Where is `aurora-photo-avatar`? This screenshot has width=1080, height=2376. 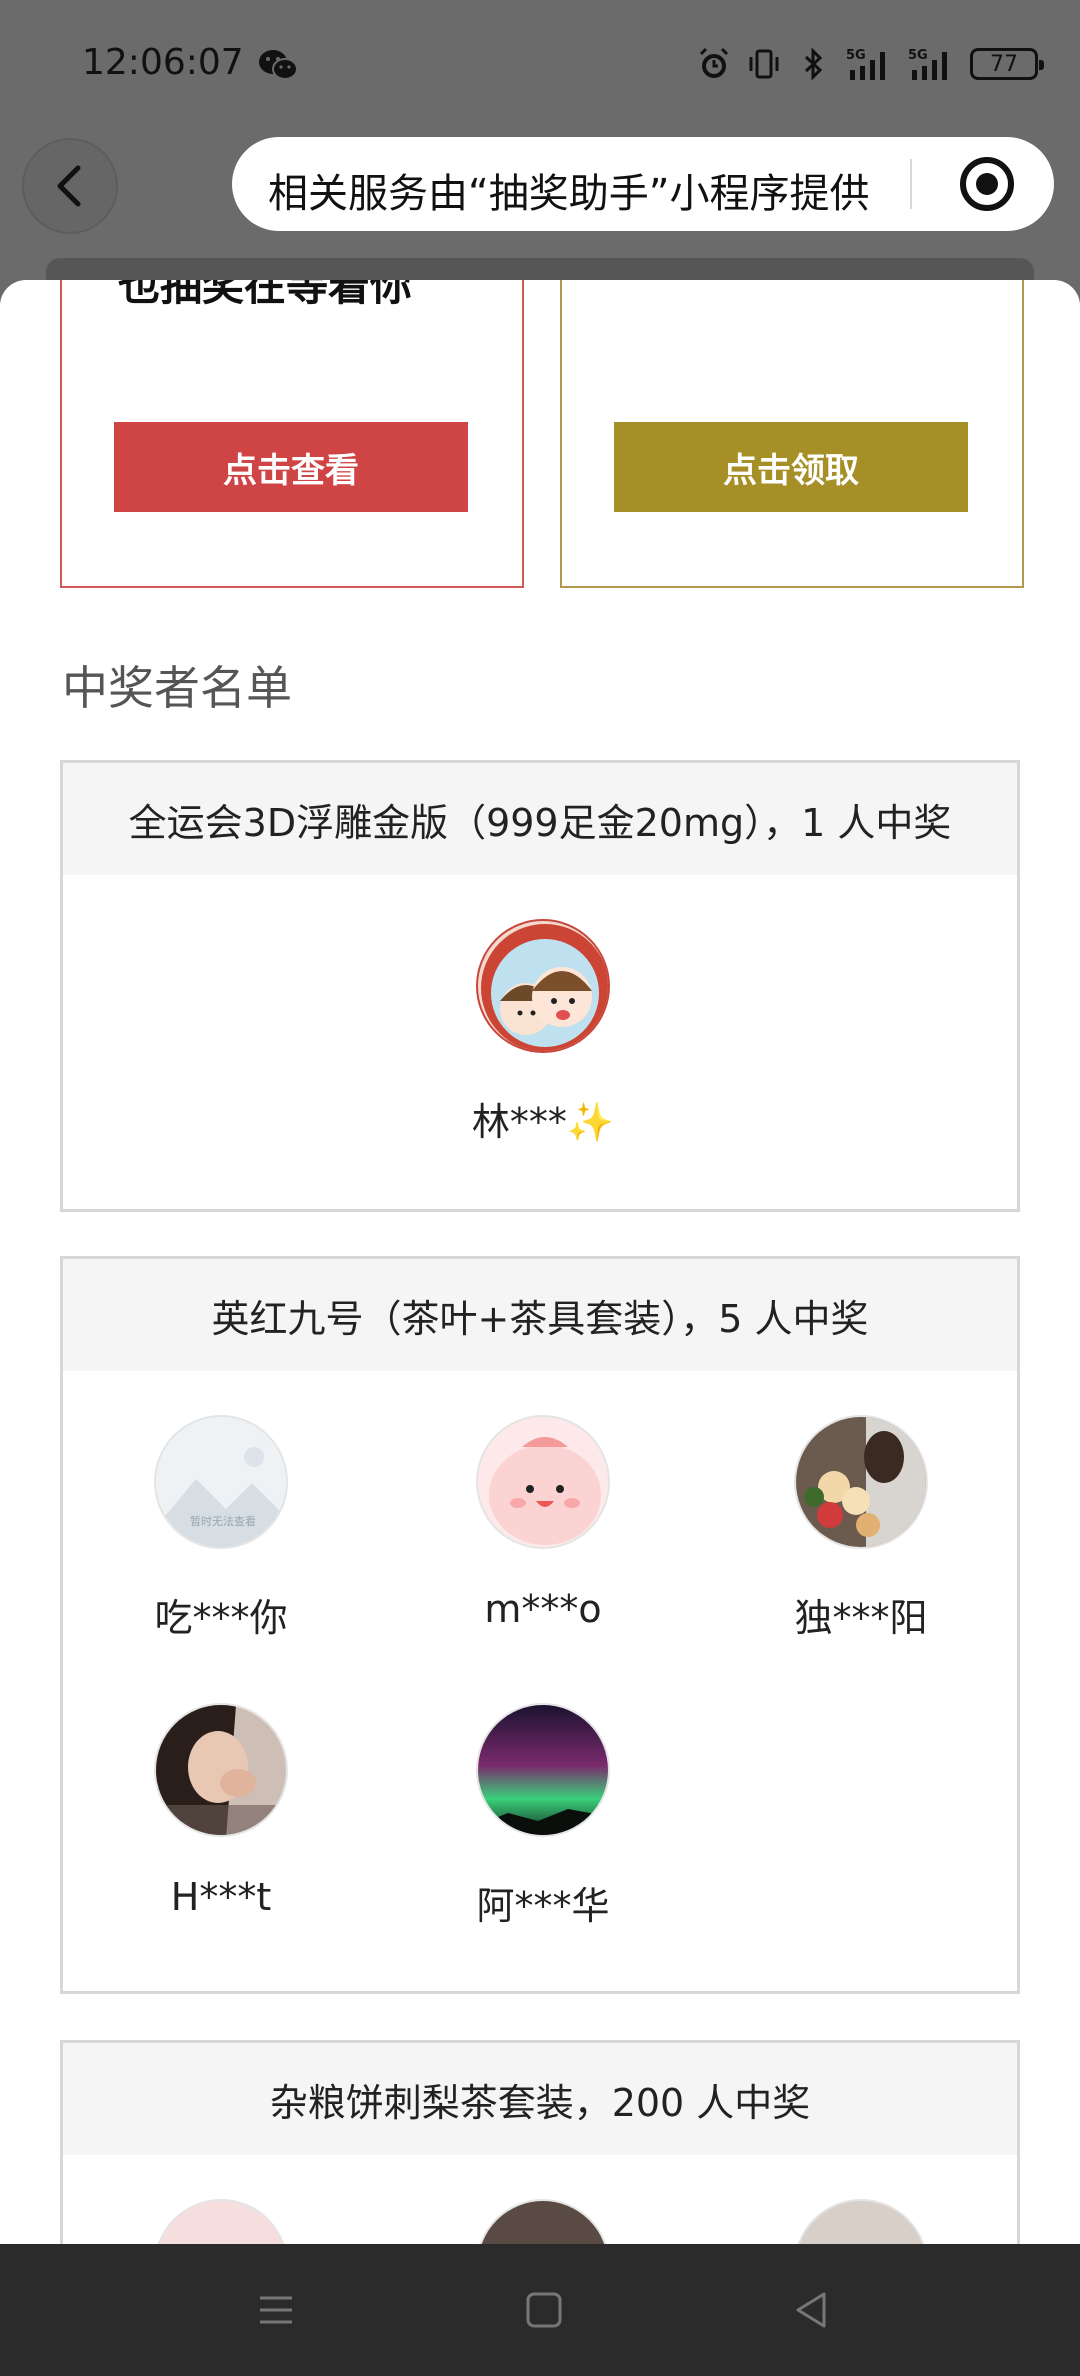
aurora-photo-avatar is located at coordinates (543, 1770).